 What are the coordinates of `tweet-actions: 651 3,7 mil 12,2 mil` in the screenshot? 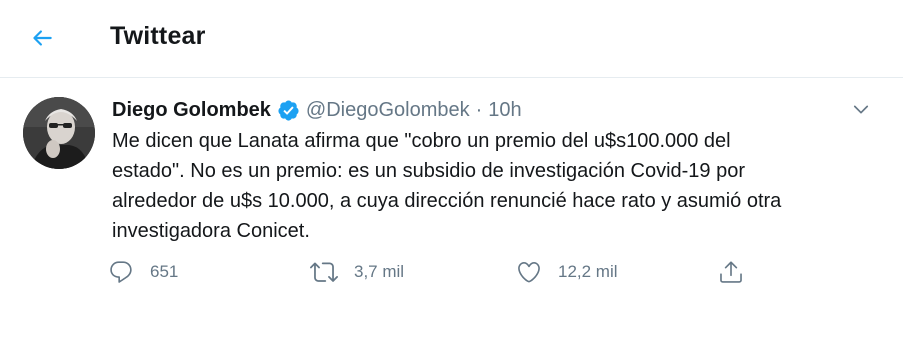 It's located at (448, 272).